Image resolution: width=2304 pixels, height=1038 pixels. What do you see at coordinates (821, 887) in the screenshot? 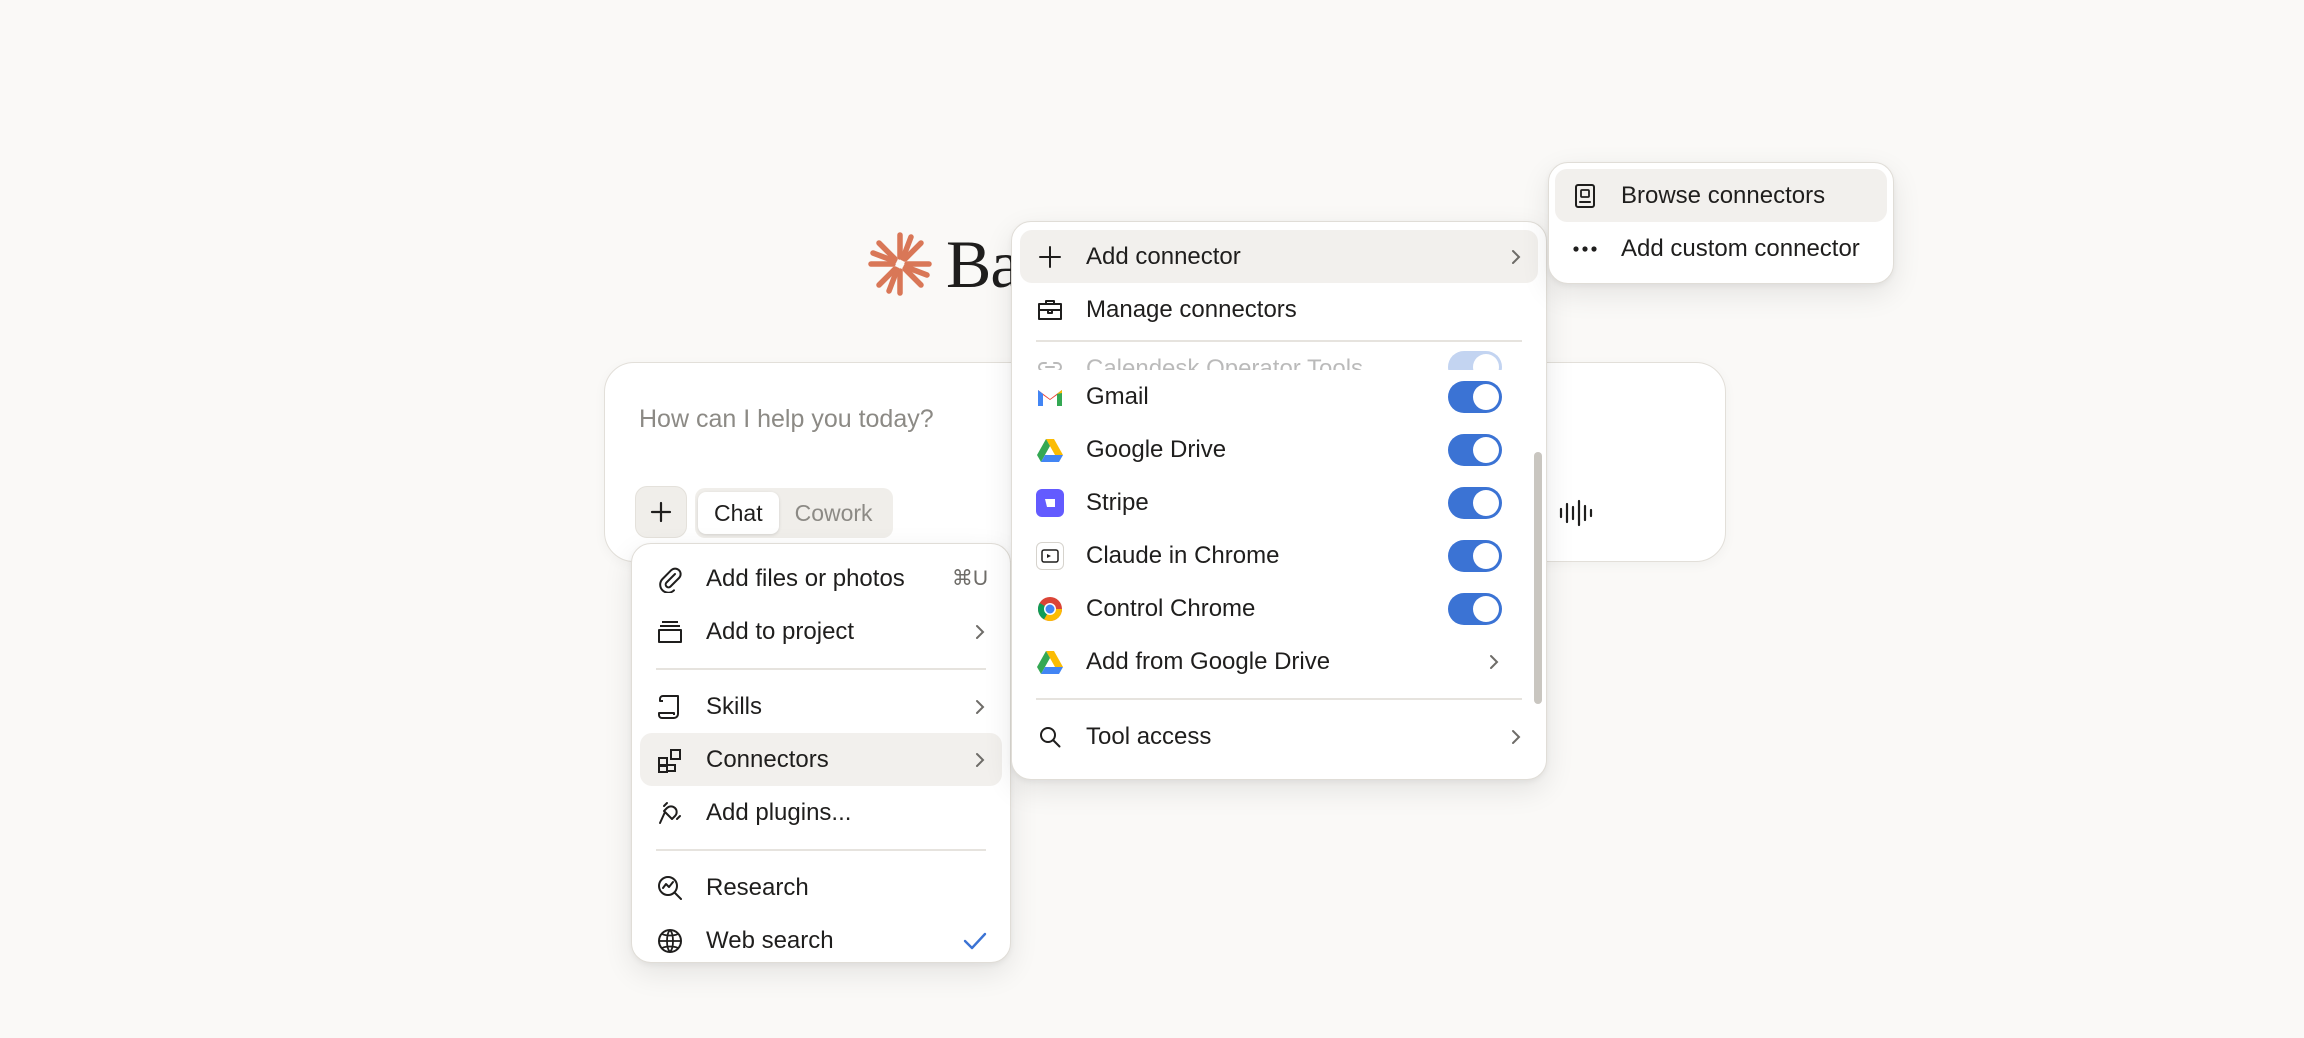
I see `menu-item-research: Research` at bounding box center [821, 887].